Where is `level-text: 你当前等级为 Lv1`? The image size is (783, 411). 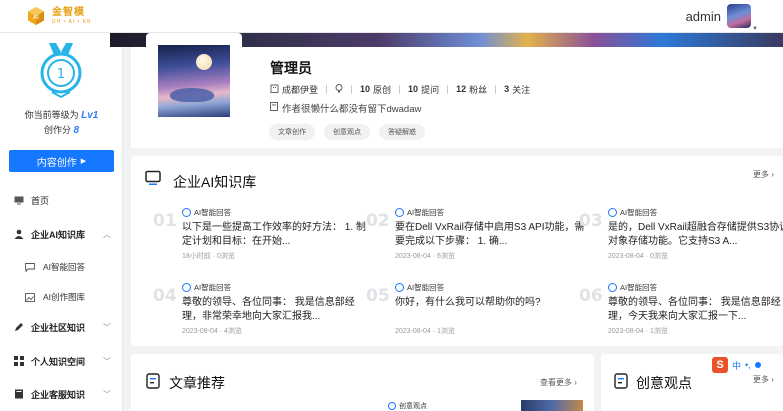 level-text: 你当前等级为 Lv1 is located at coordinates (61, 114).